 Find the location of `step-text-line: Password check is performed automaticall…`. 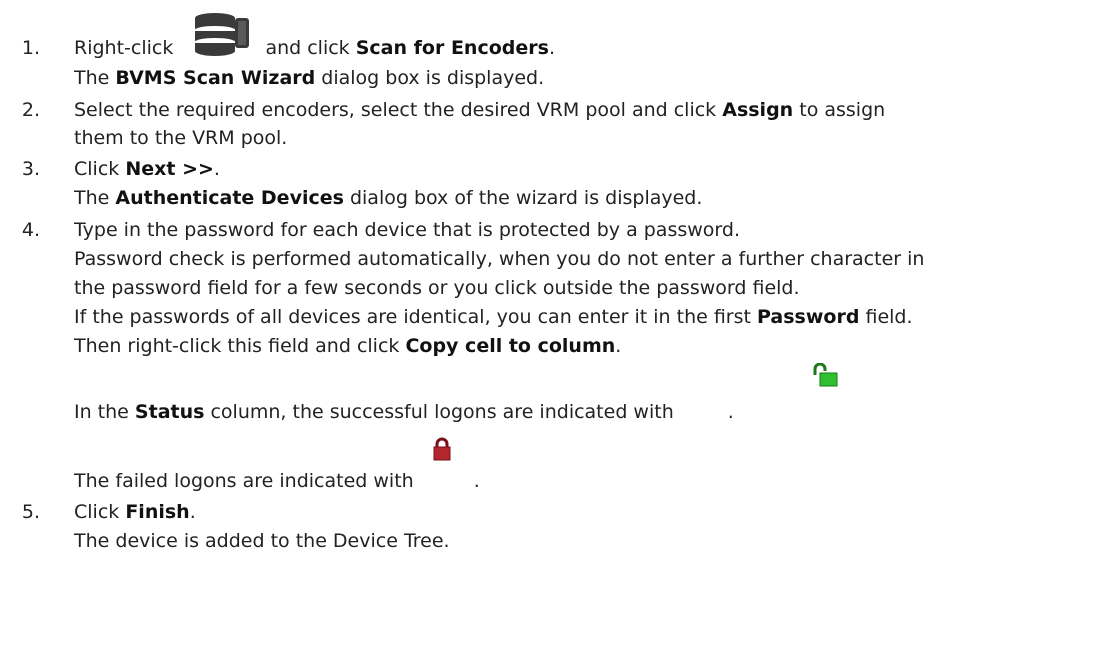

step-text-line: Password check is performed automaticall… is located at coordinates (499, 259).